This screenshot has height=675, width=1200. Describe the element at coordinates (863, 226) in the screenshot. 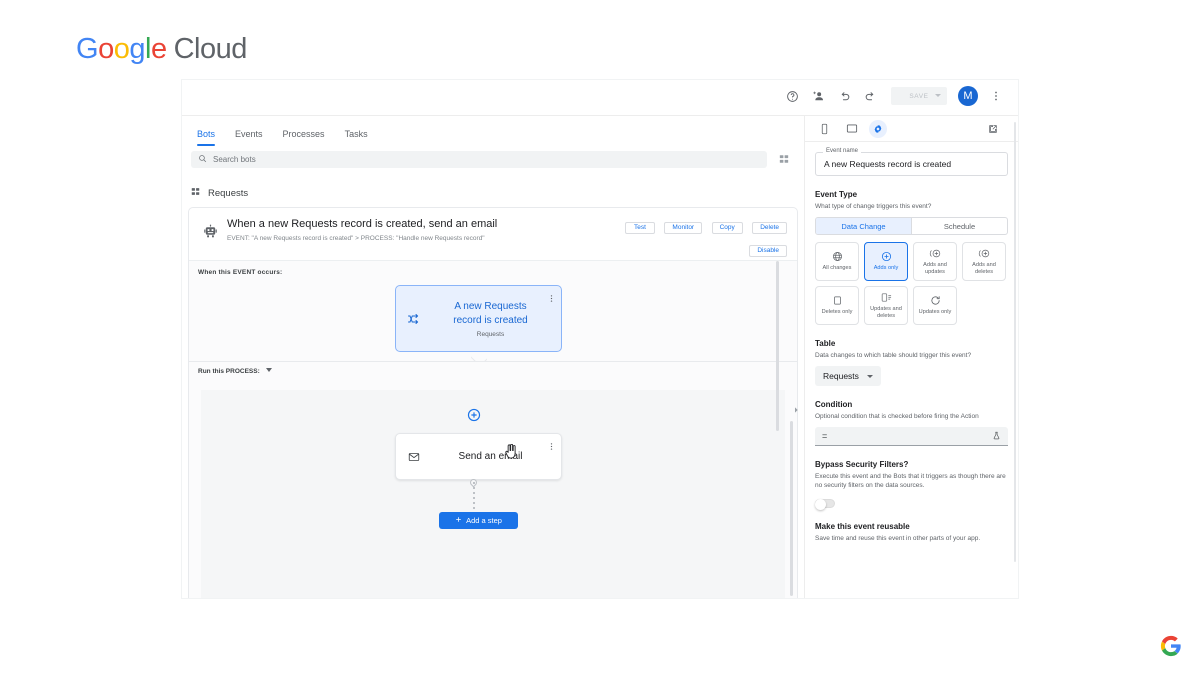

I see `segment-data-change: Data Change` at that location.